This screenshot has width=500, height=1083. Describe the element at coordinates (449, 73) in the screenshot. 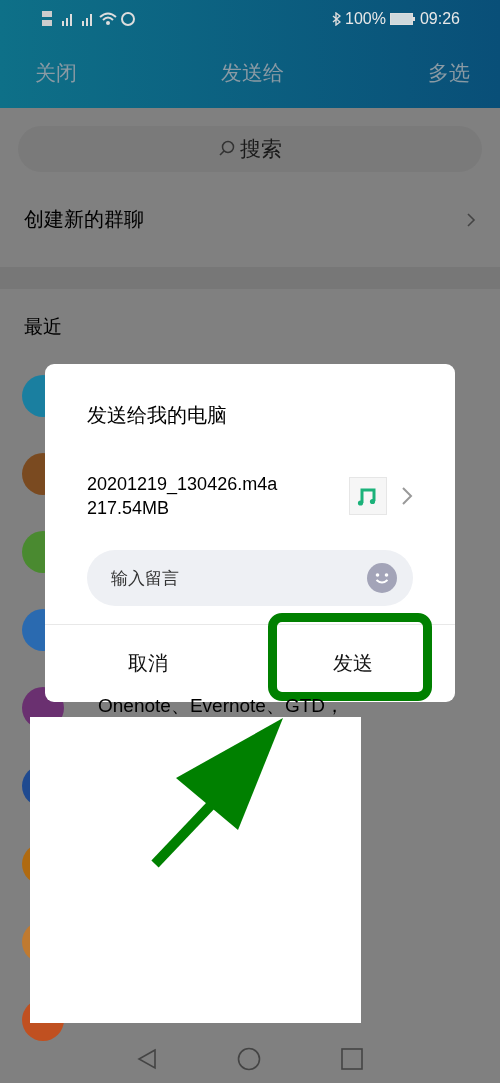

I see `multi-select-button: 多选` at that location.